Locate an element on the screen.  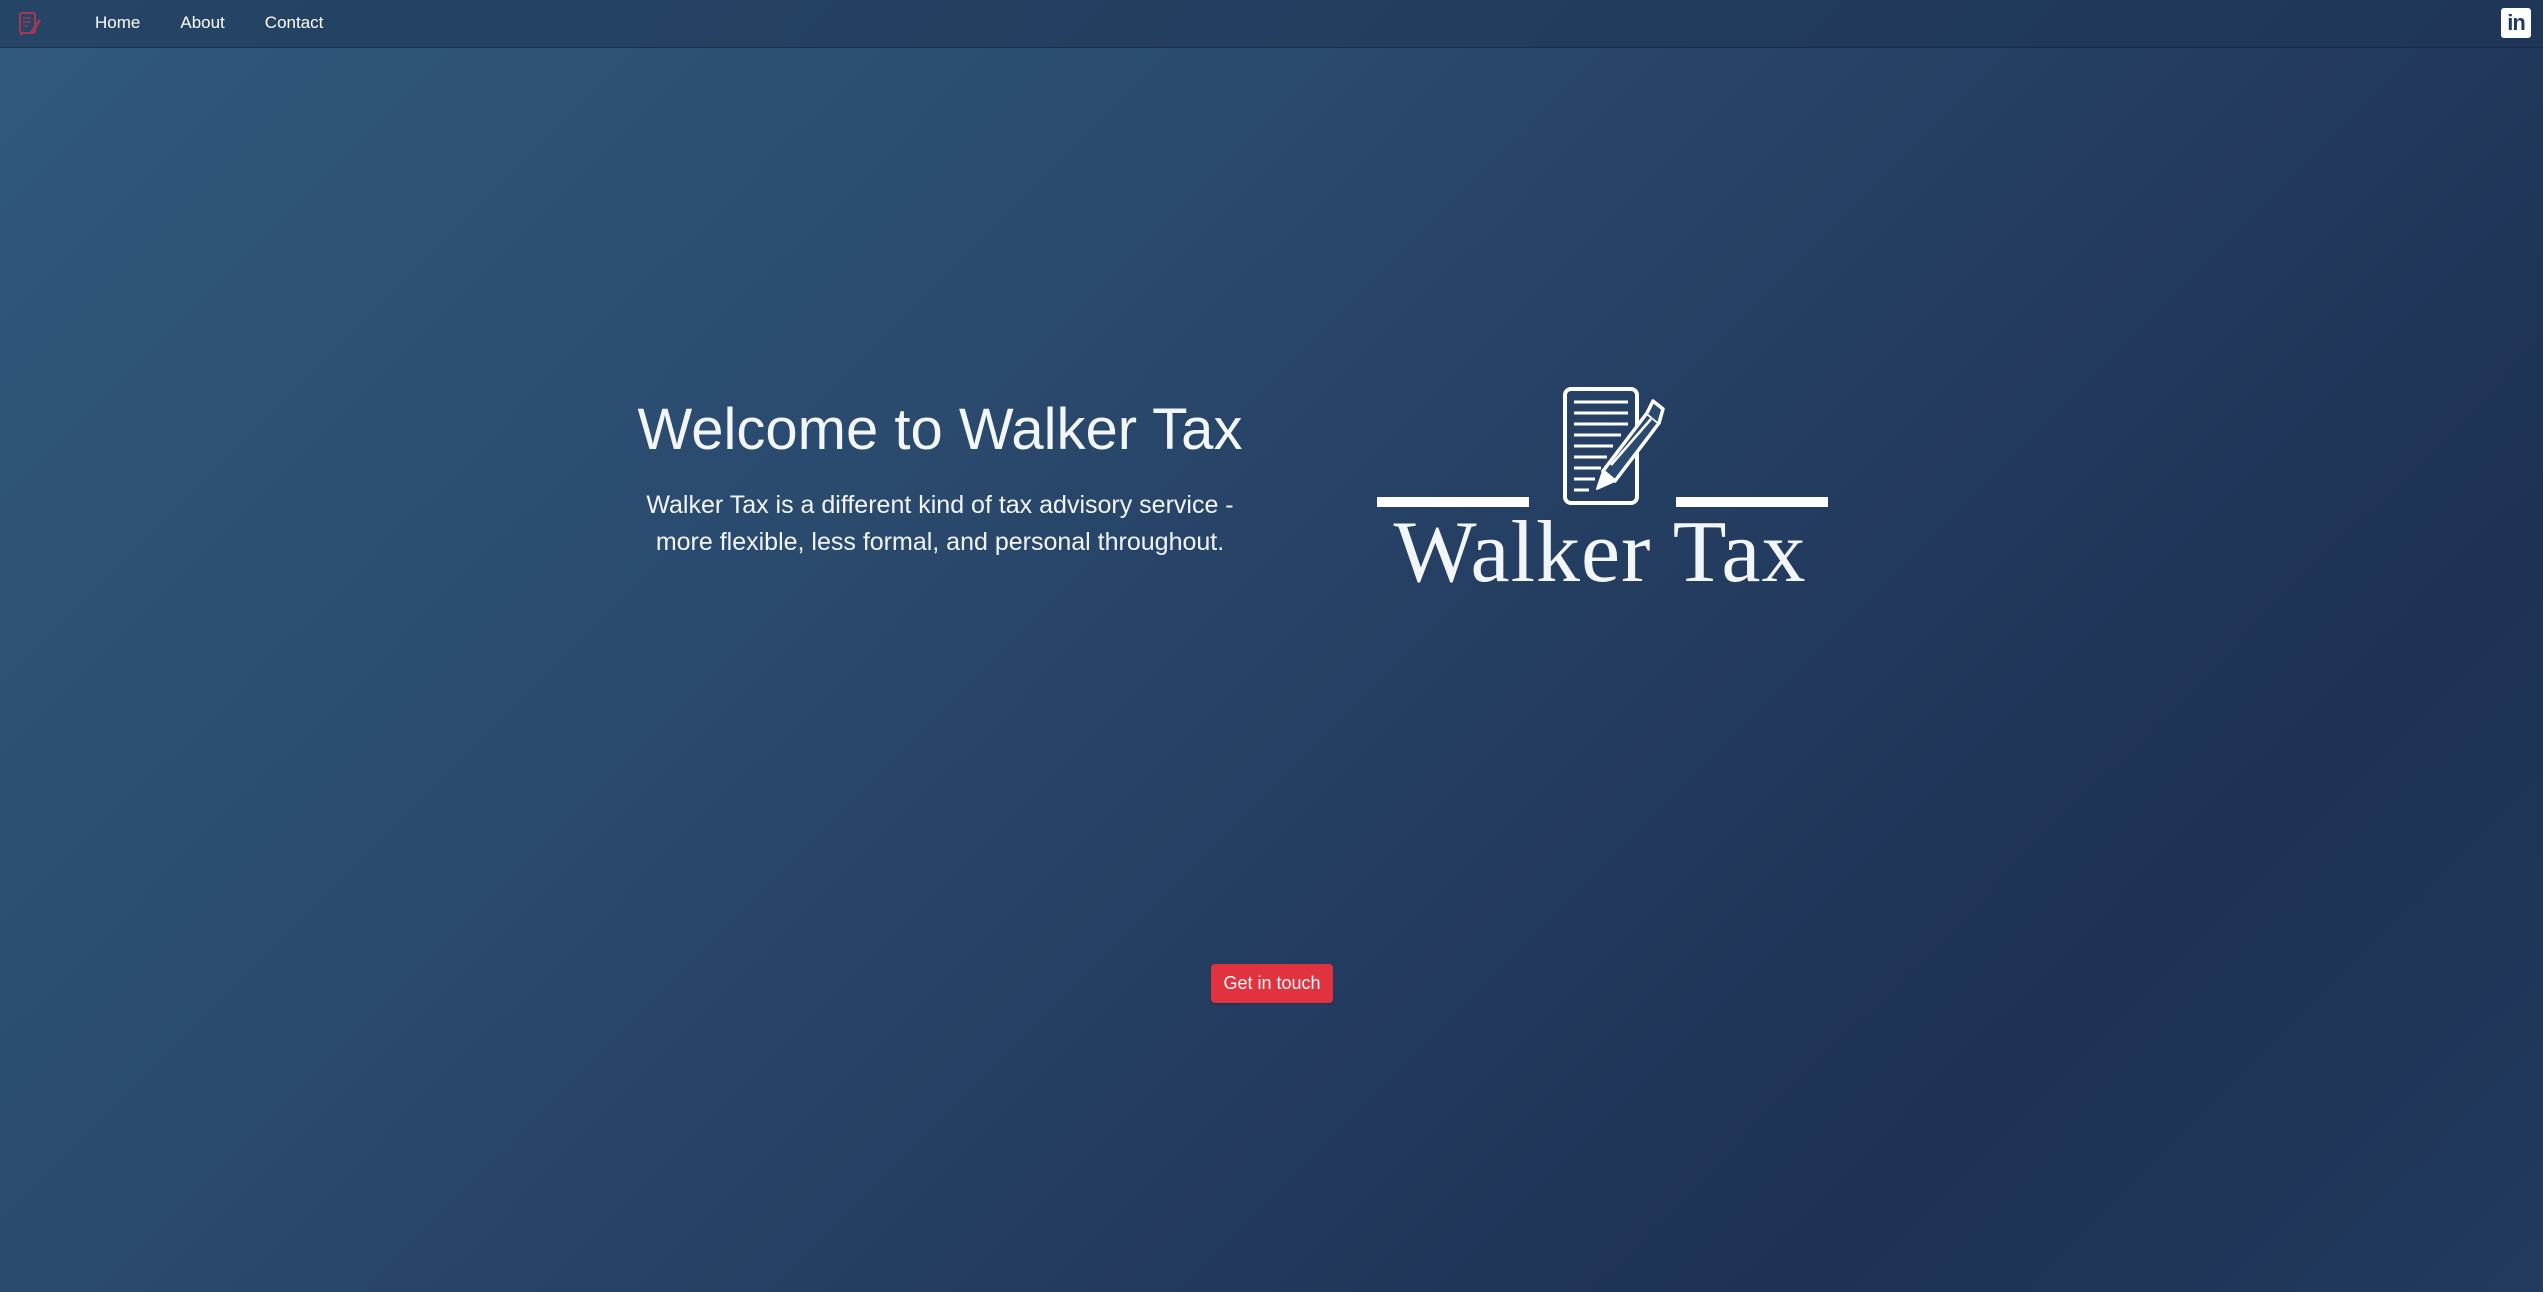
document-pen-icon is located at coordinates (1613, 447).